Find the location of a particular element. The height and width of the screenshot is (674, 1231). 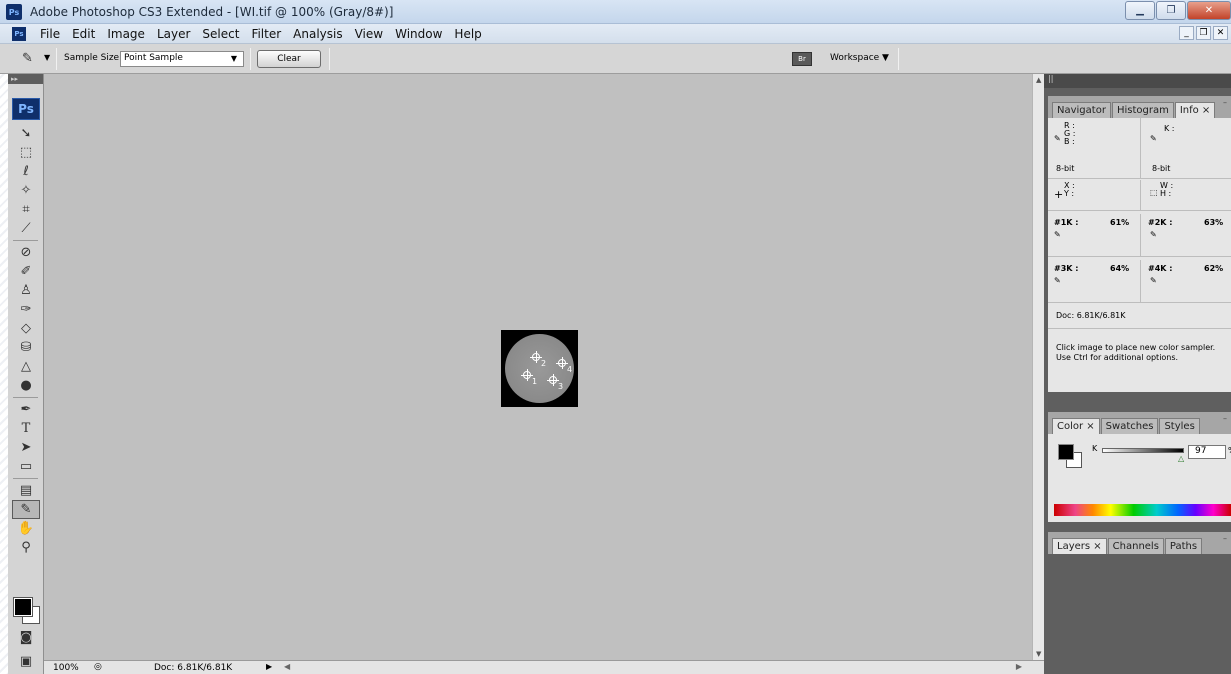

sampler-1-value: 61% is located at coordinates (1120, 222).